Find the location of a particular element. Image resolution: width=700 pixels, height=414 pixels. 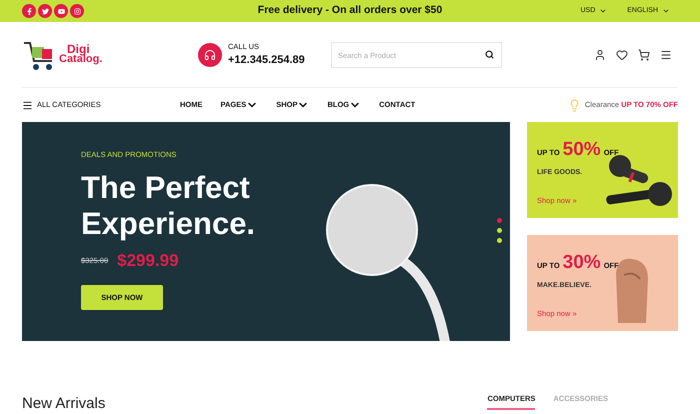

cart-icon is located at coordinates (644, 54).